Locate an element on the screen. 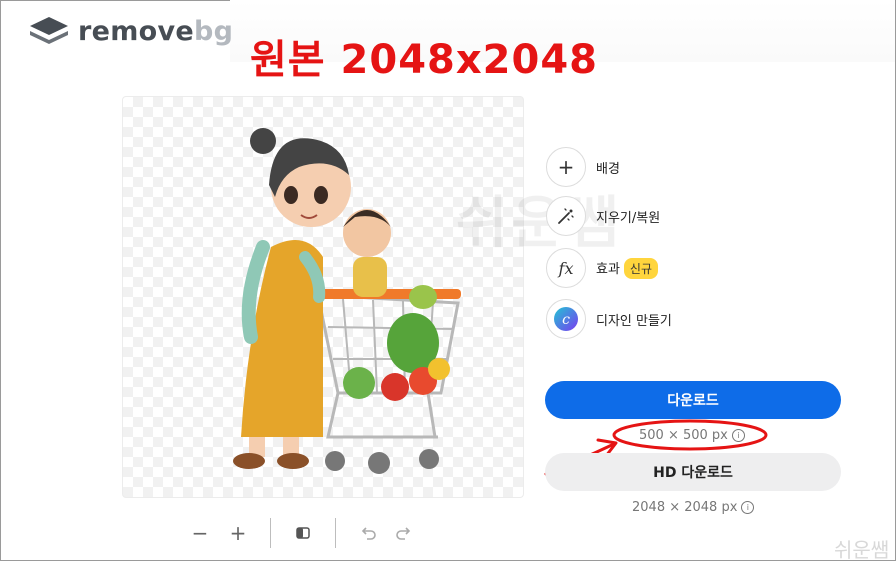  eraser-wand-icon is located at coordinates (566, 216).